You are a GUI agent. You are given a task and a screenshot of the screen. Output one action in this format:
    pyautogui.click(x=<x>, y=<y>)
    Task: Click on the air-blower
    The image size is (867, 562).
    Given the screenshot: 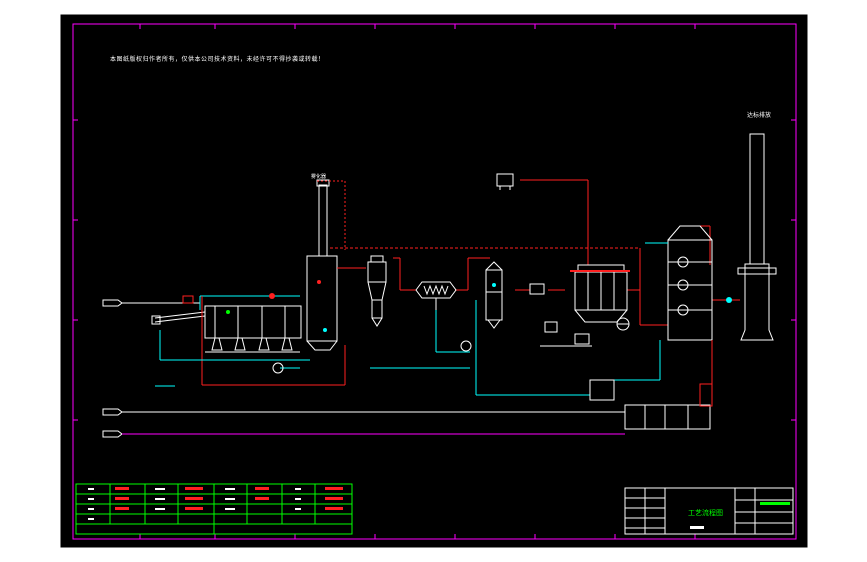 What is the action you would take?
    pyautogui.click(x=505, y=181)
    